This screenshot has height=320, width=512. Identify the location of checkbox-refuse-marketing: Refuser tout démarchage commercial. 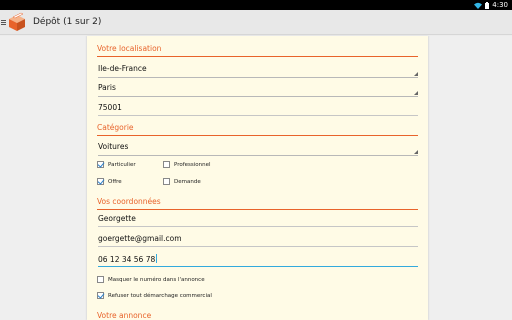
(154, 295).